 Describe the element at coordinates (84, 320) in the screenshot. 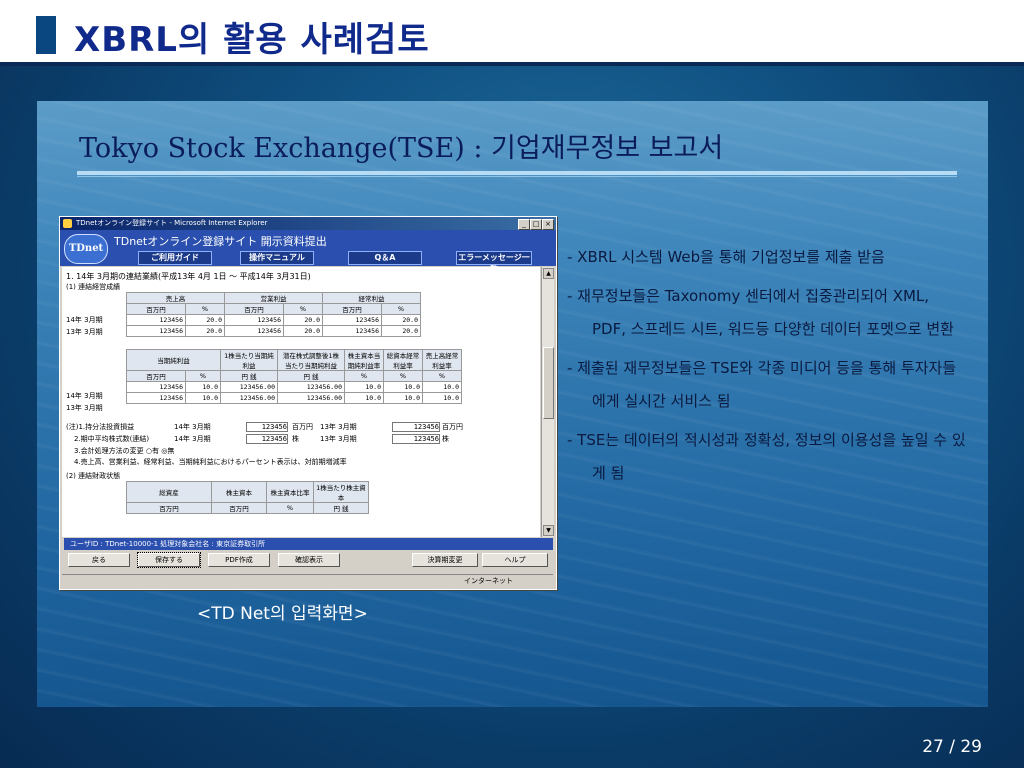

I see `row-label: 14年 3月期` at that location.